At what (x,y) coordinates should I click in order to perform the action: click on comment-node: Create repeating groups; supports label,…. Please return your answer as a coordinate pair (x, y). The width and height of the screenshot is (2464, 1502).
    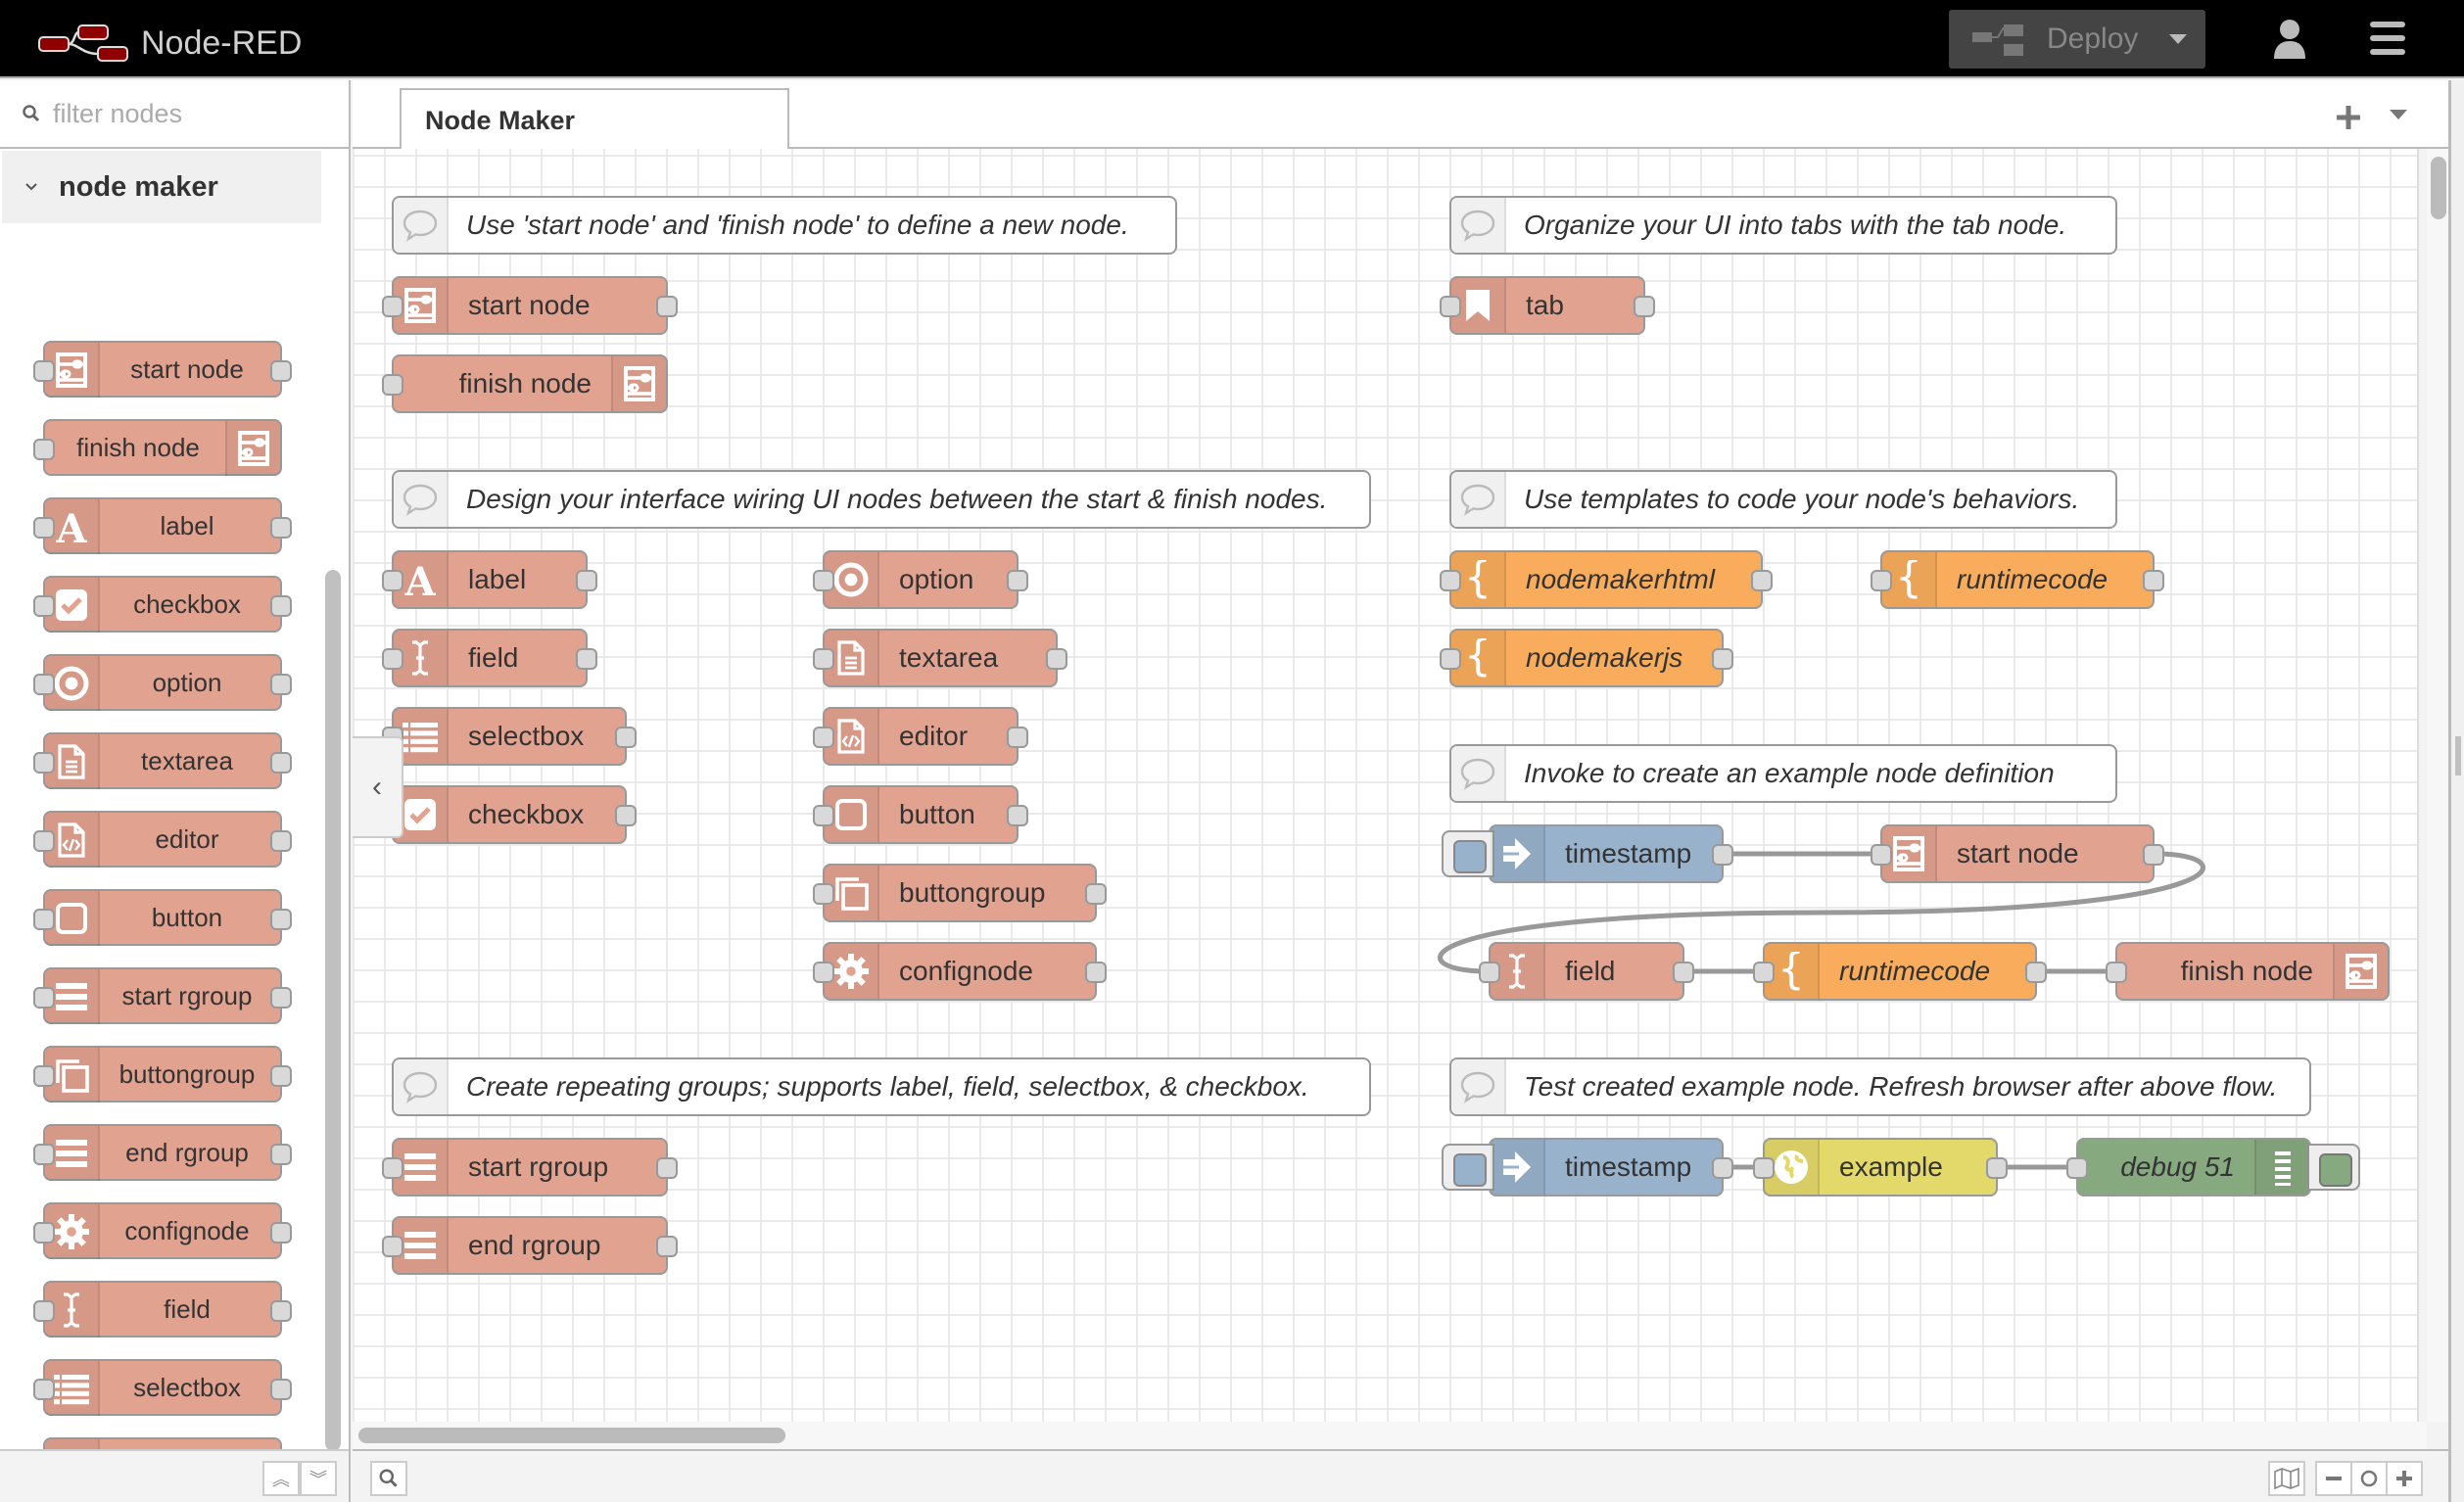
    Looking at the image, I should click on (881, 1086).